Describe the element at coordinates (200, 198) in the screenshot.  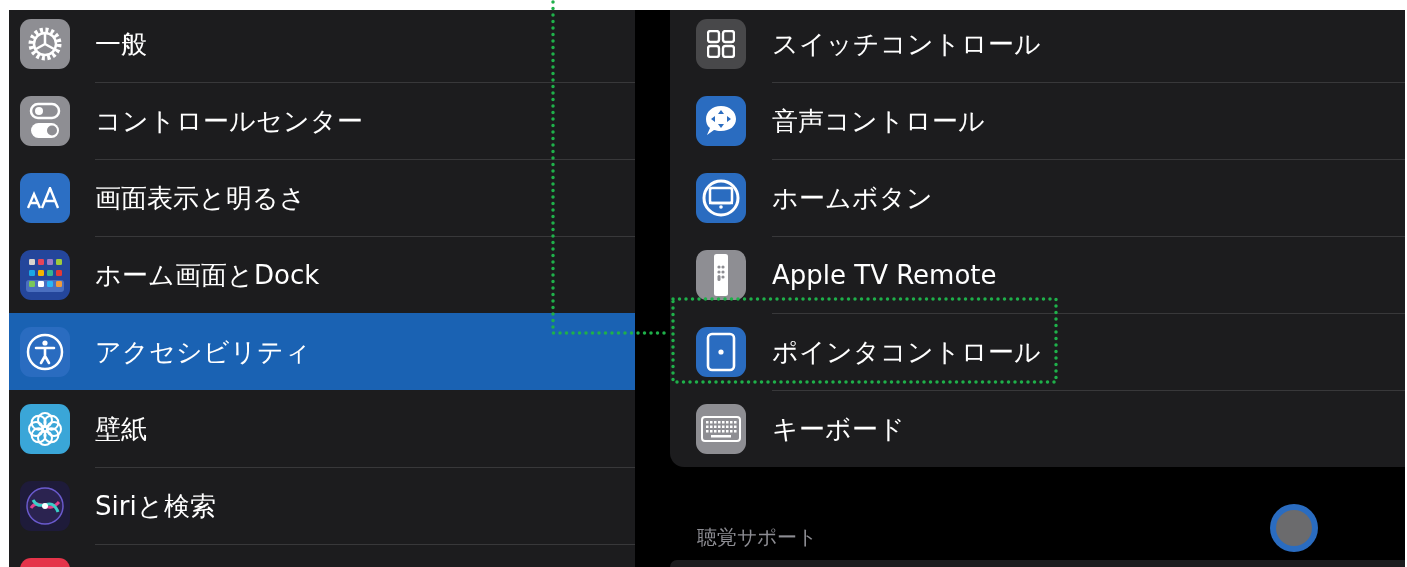
I see `row-label: 画面表示と明るさ` at that location.